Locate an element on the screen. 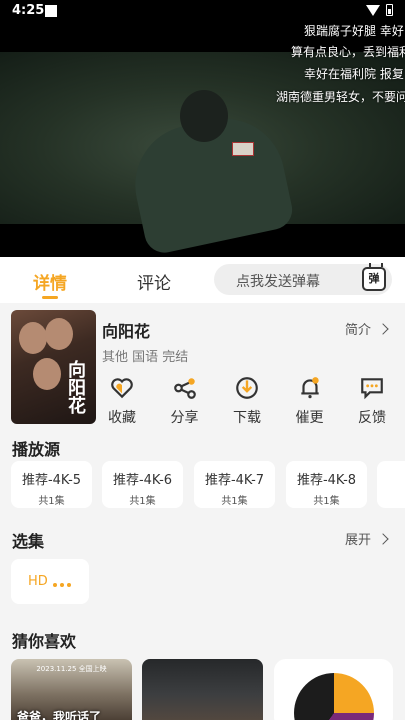 Image resolution: width=405 pixels, height=720 pixels. episode-label: HD is located at coordinates (38, 581).